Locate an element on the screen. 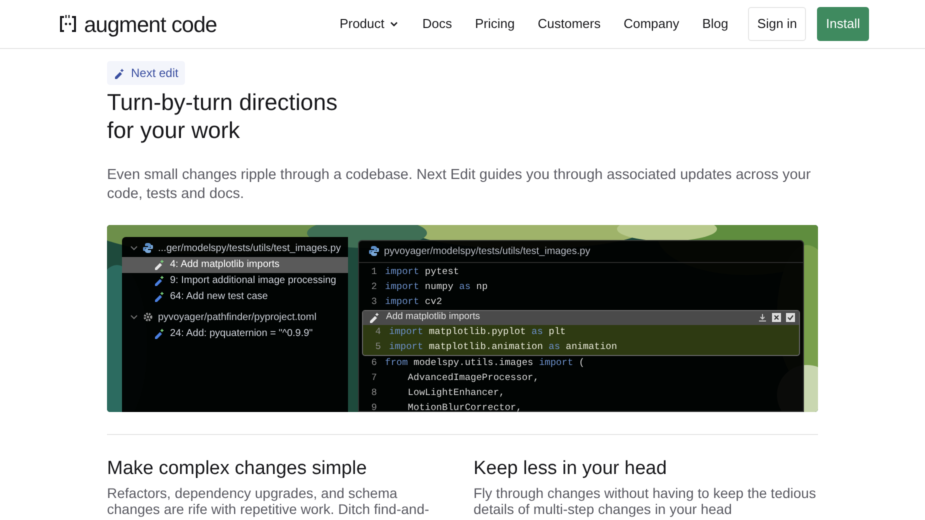 The image size is (925, 520). line-number: 8 is located at coordinates (374, 393).